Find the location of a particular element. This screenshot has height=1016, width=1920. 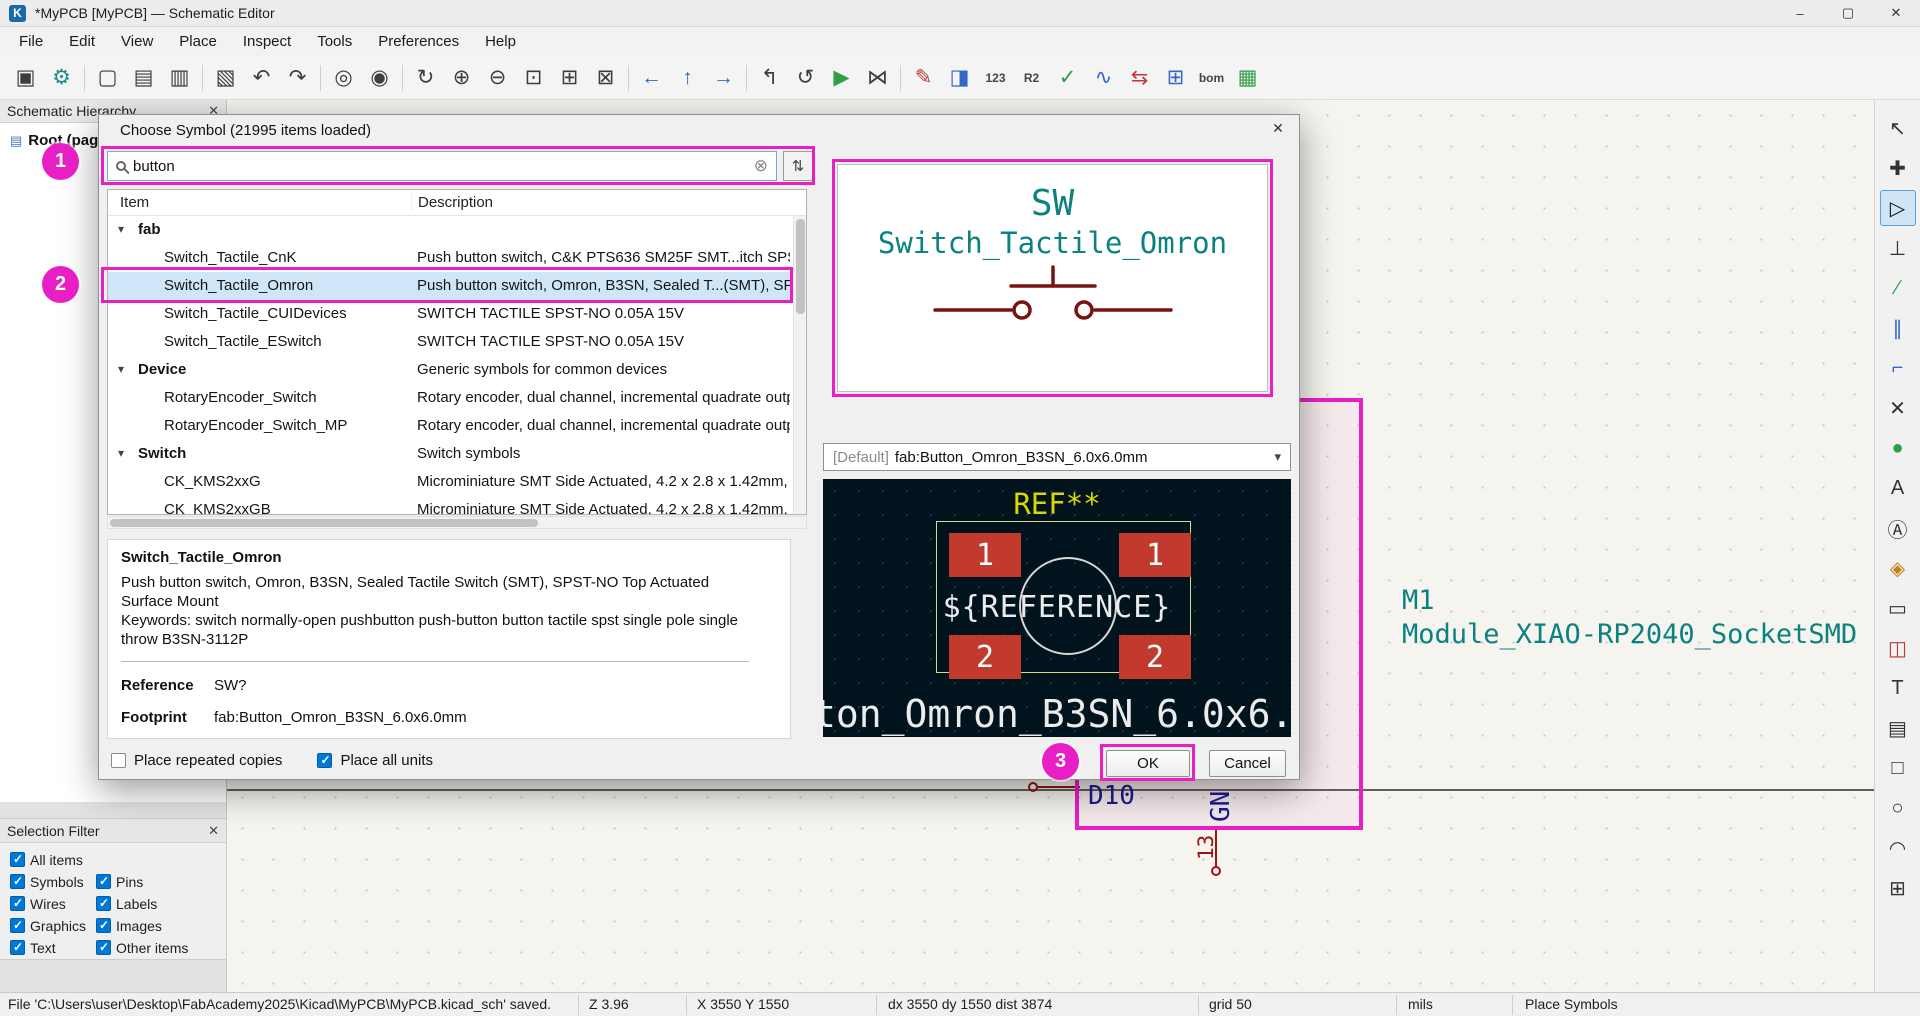

global-label-tool: Ⓐ is located at coordinates (1898, 528).